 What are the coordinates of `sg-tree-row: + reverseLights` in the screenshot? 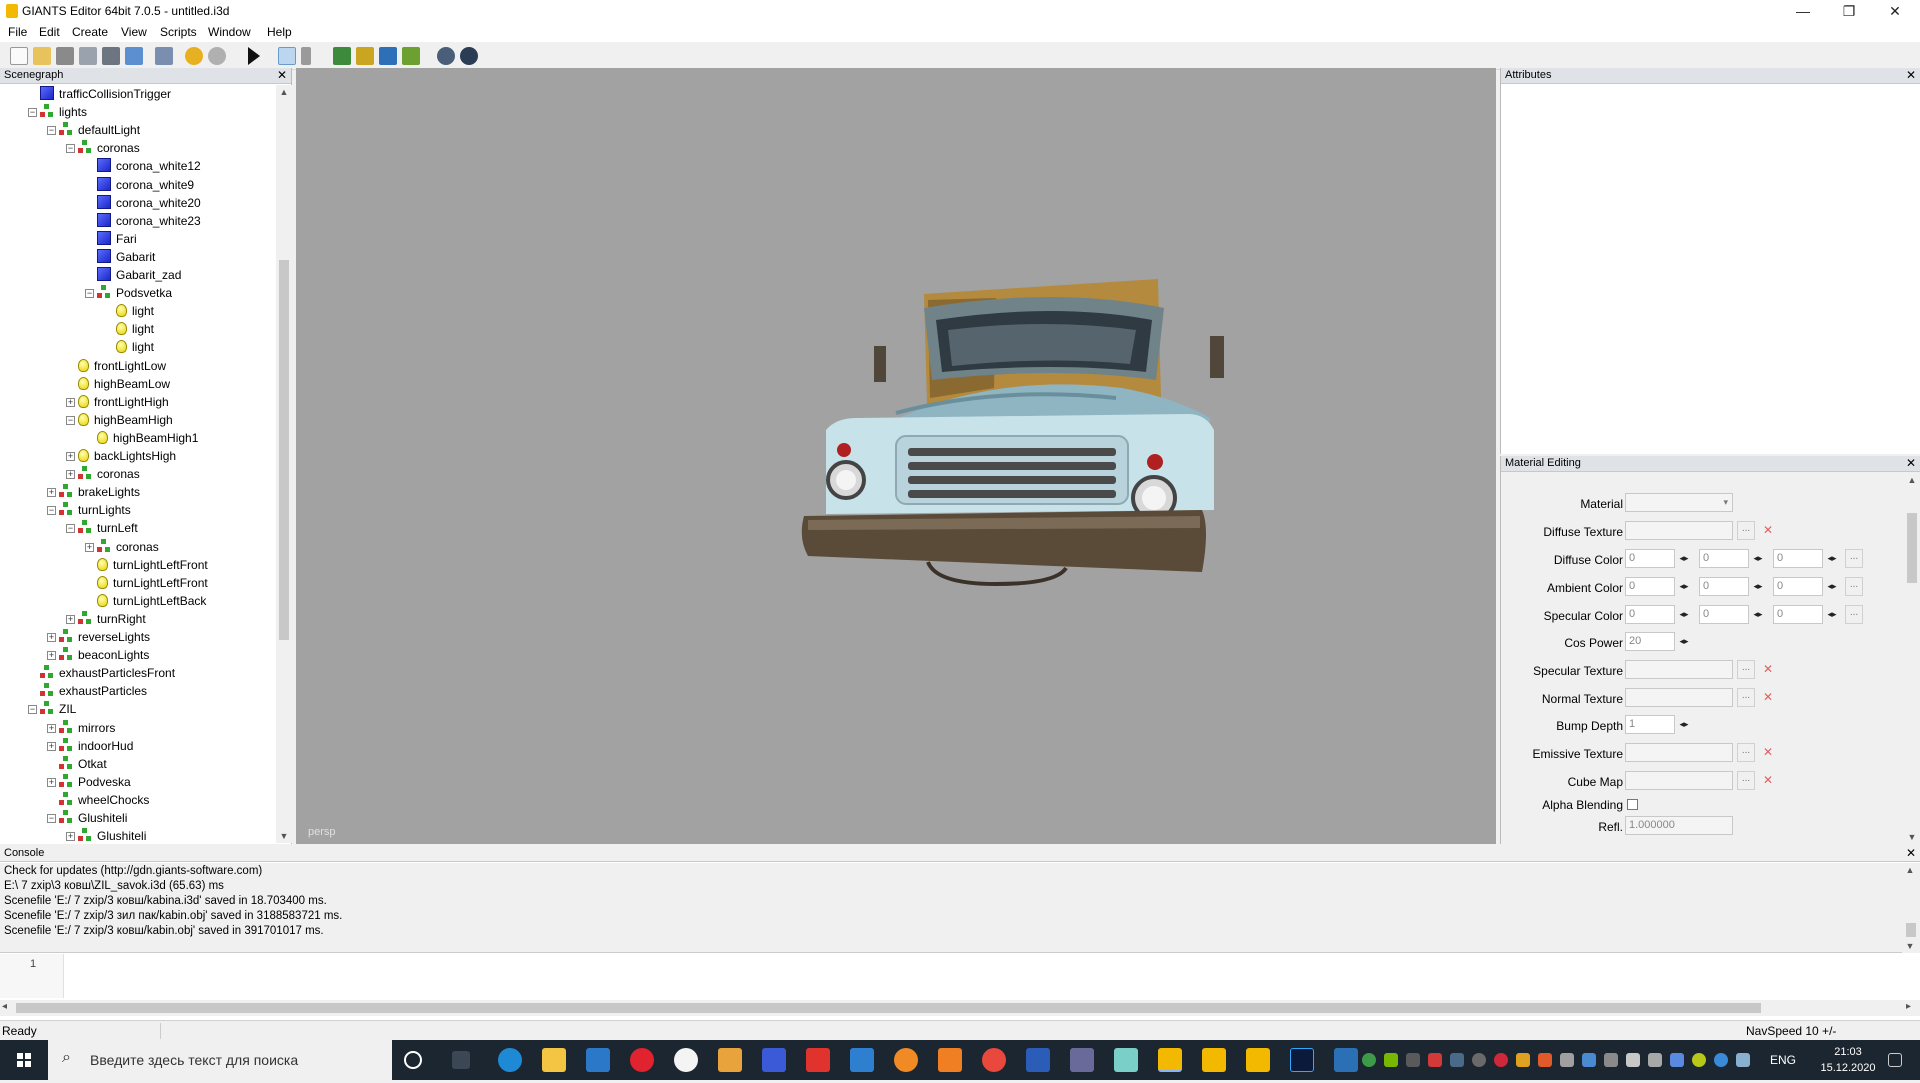 It's located at (98, 637).